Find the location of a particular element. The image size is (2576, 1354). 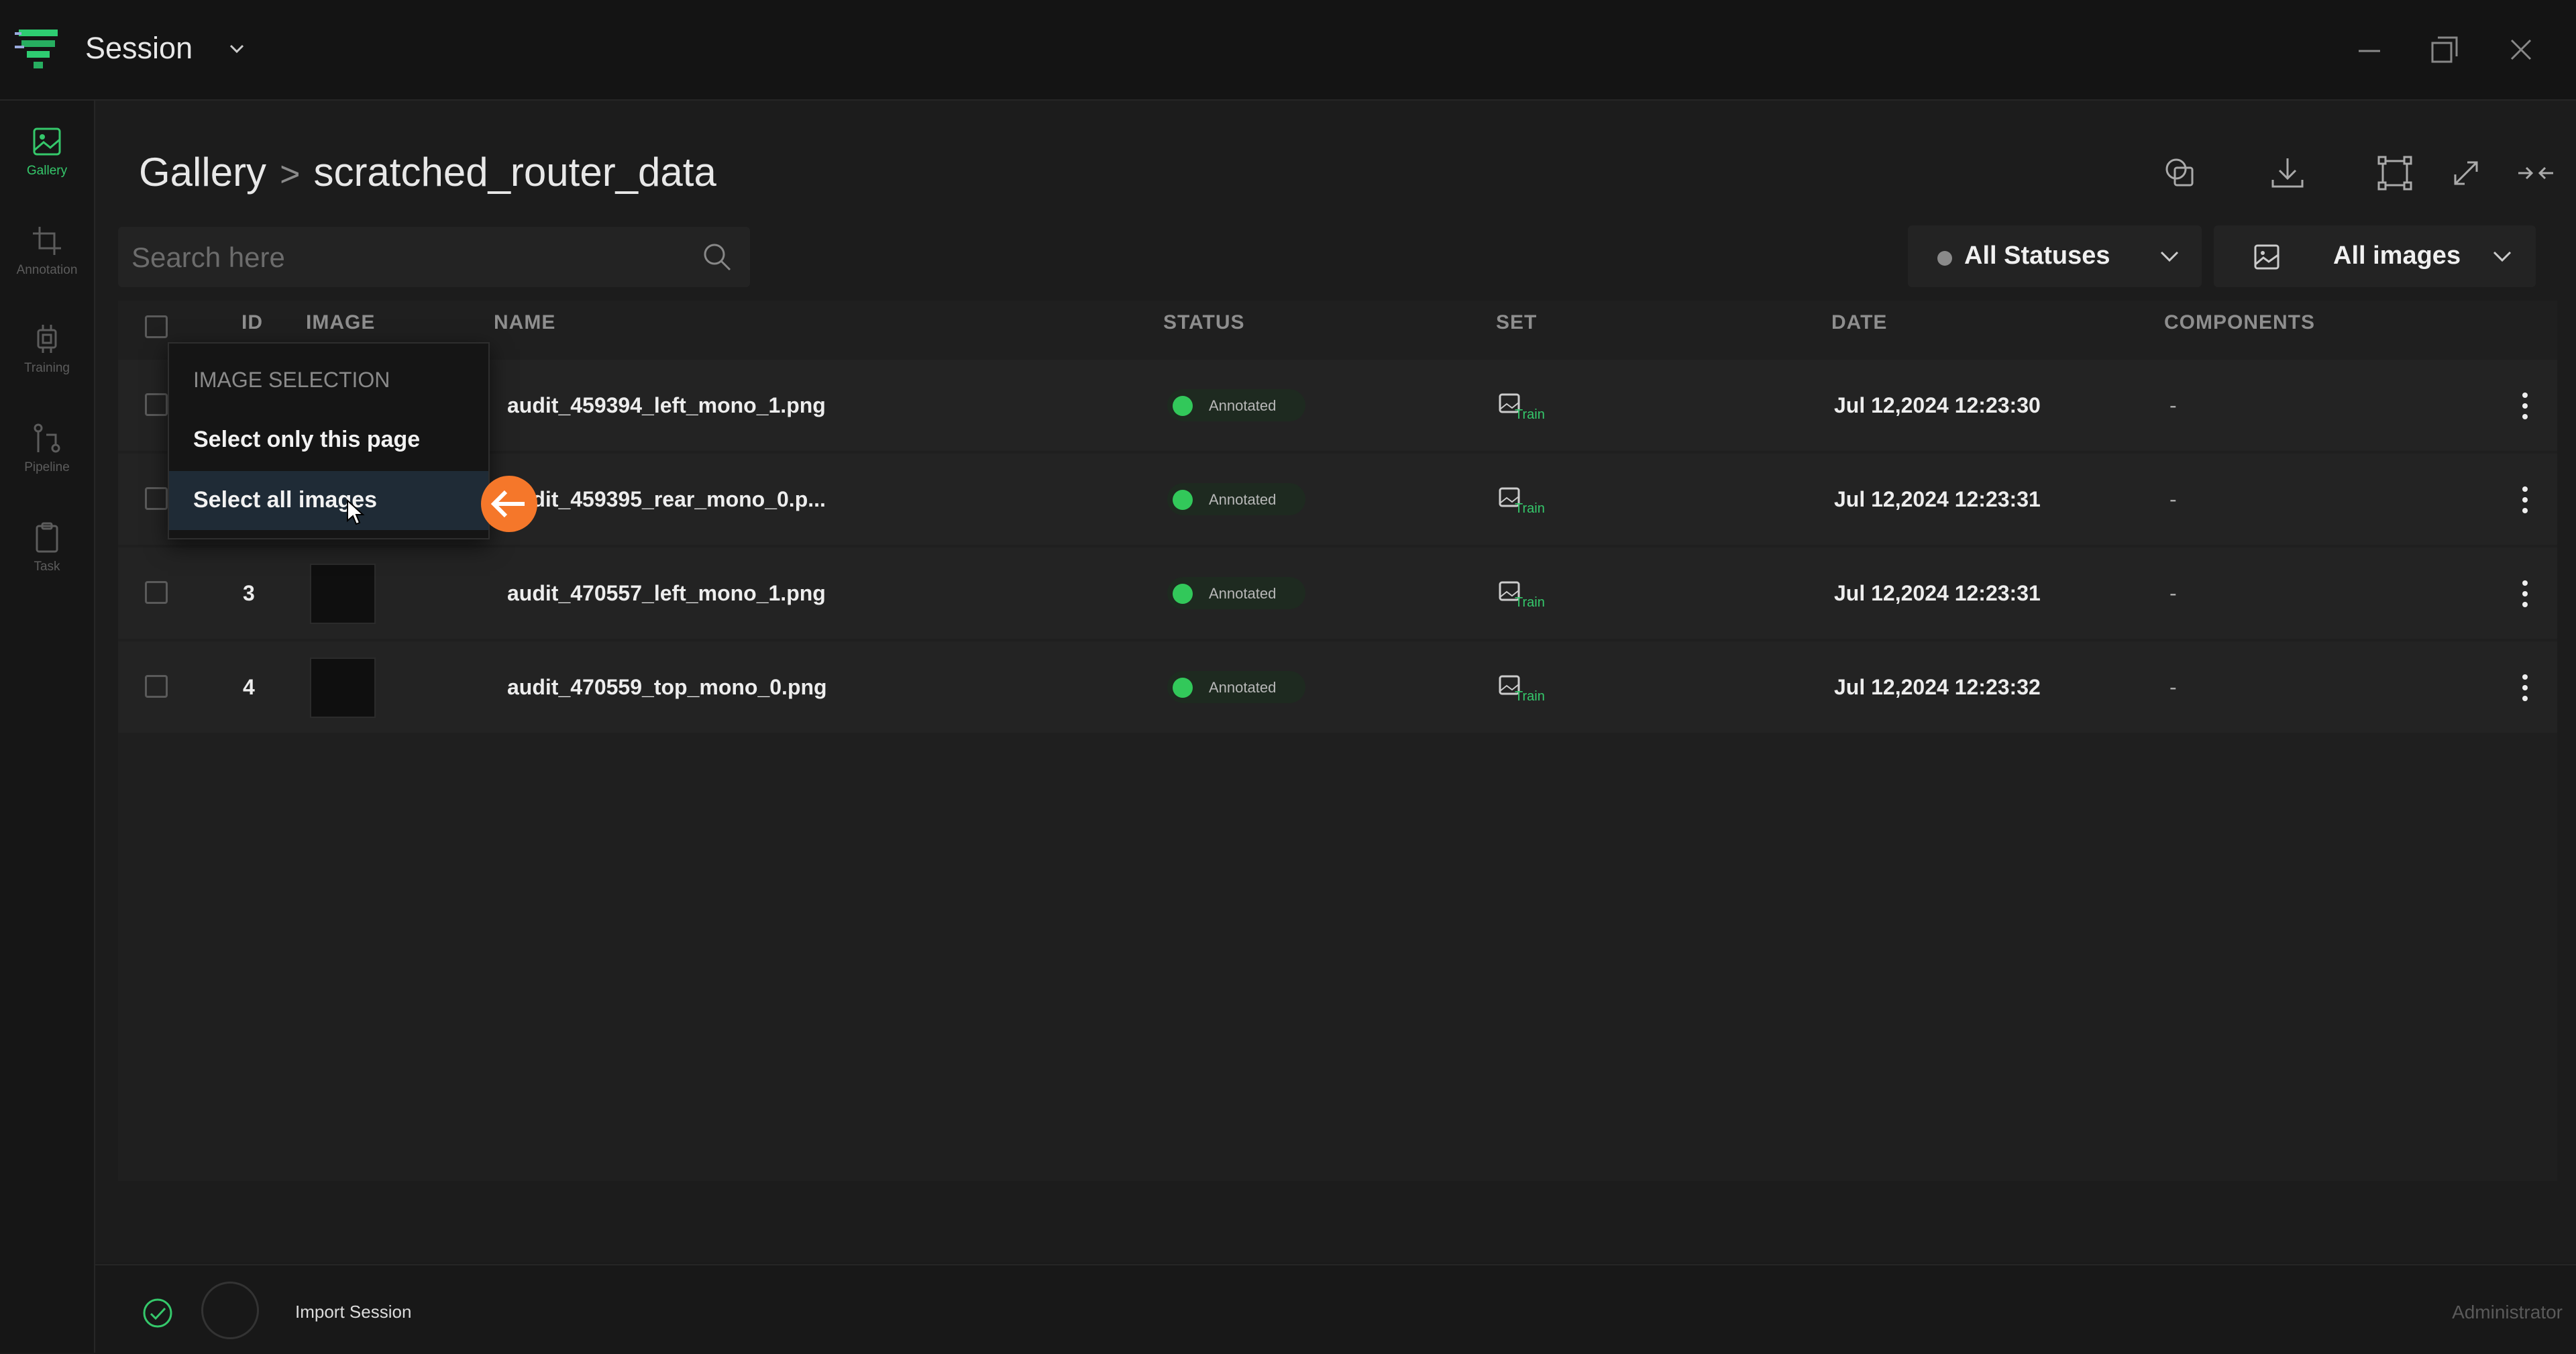

pipeline-icon is located at coordinates (47, 438).